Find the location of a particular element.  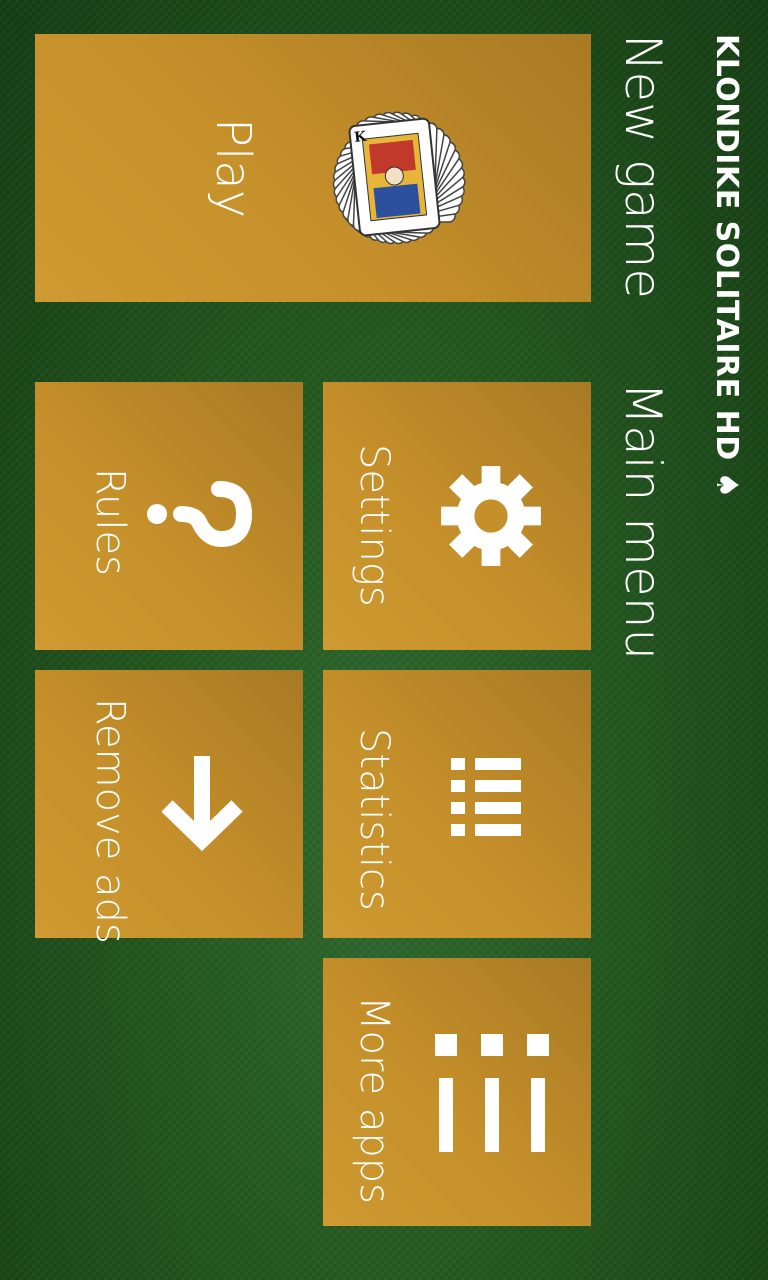

section-heading-new-game: New game is located at coordinates (643, 167).